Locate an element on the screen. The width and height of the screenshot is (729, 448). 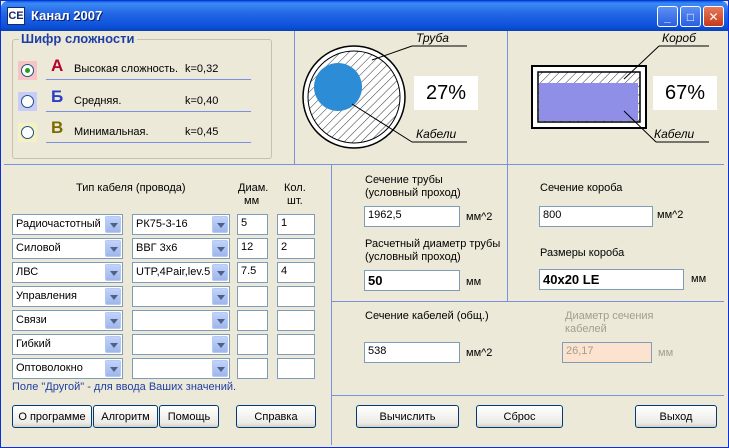
window-title: Канал 2007 is located at coordinates (67, 15).